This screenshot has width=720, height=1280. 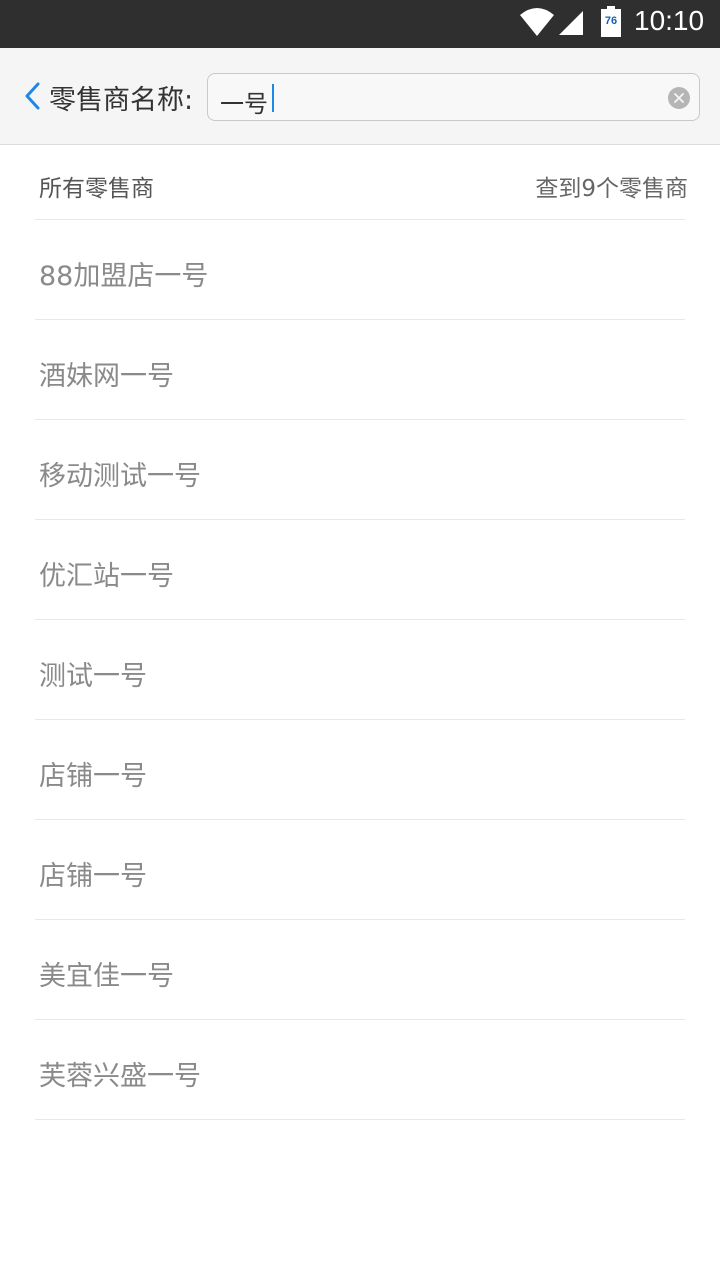 I want to click on list-header: 所有零售商 查到9个零售商, so click(x=361, y=182).